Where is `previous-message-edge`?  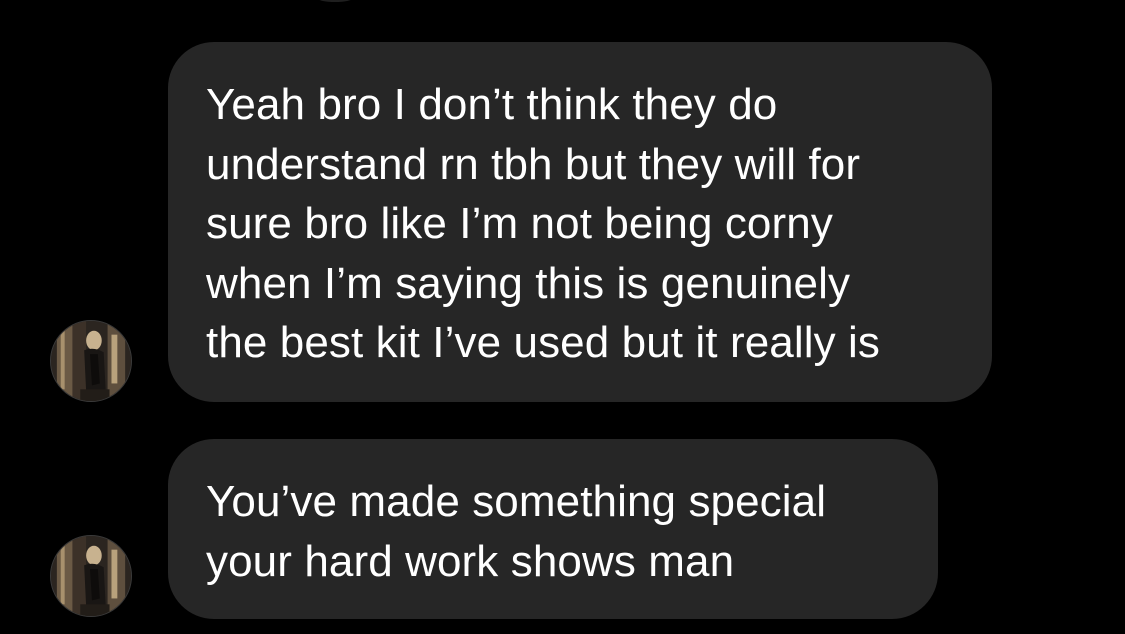 previous-message-edge is located at coordinates (335, 1).